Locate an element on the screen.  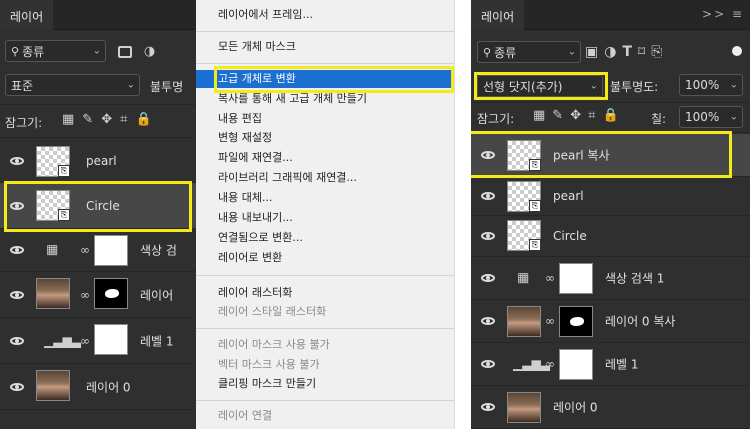
image-filter-icon: ▣ is located at coordinates (594, 52).